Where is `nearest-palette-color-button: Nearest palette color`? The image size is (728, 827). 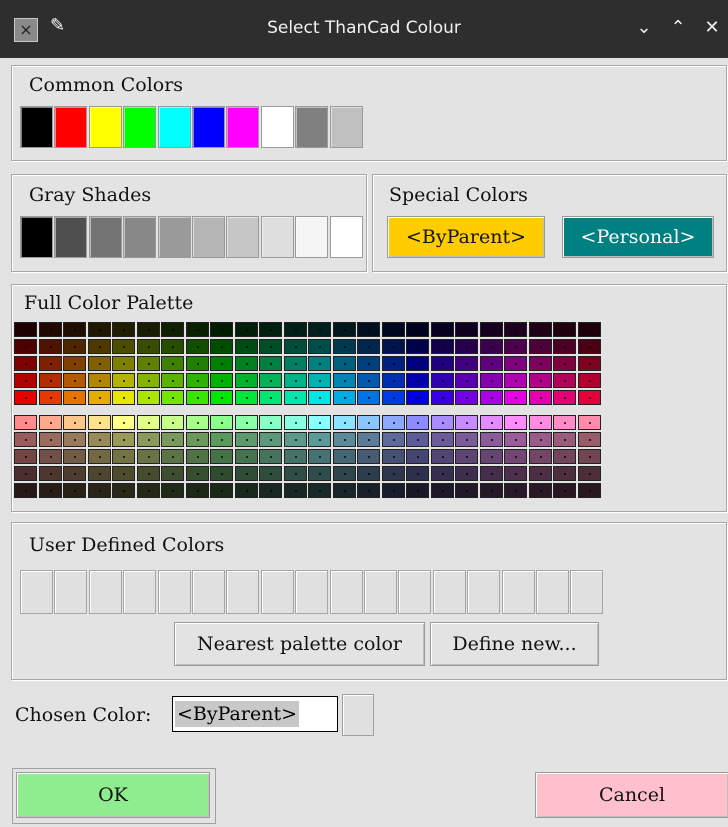 nearest-palette-color-button: Nearest palette color is located at coordinates (299, 644).